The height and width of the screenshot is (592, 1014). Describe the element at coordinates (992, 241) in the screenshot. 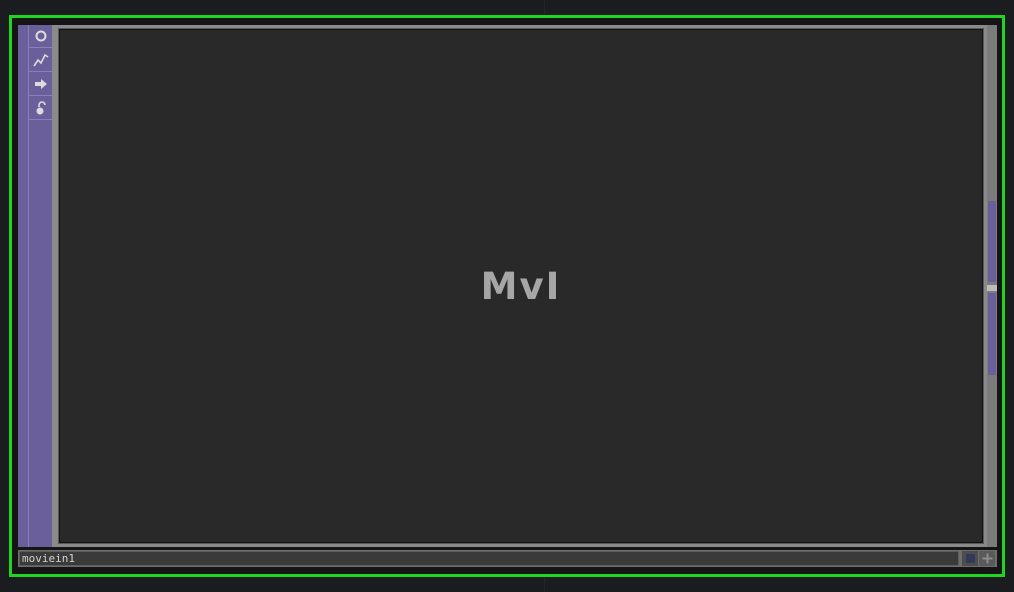

I see `output-connector` at that location.